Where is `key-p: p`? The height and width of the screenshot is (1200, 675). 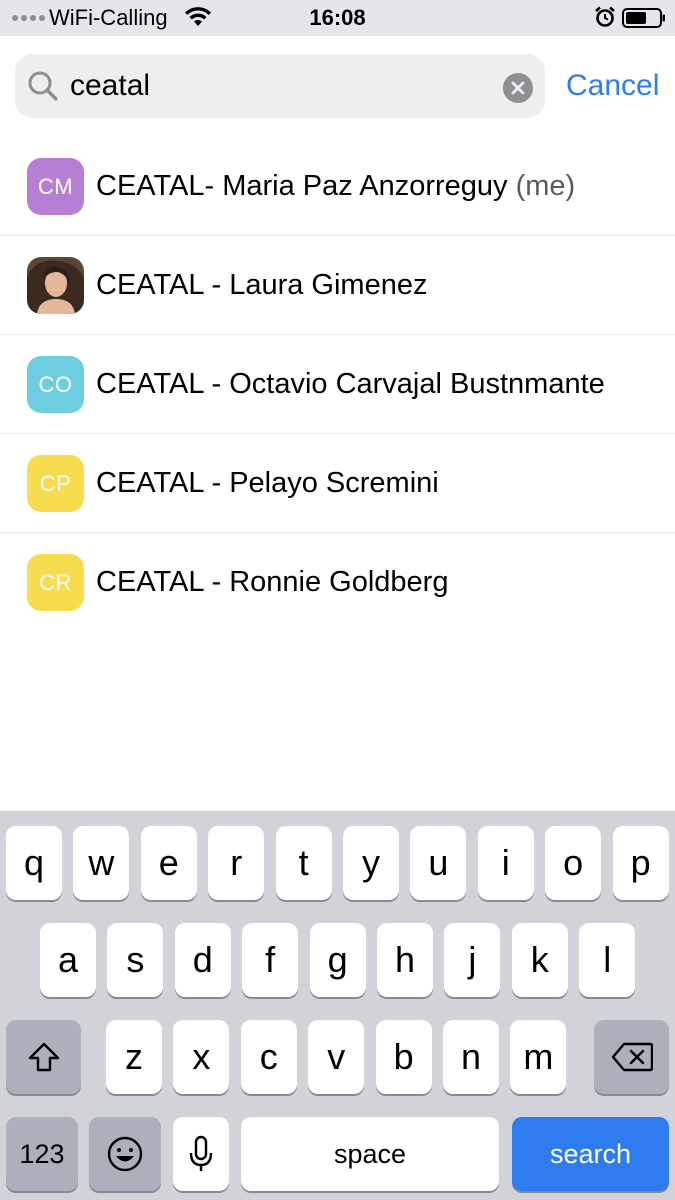 key-p: p is located at coordinates (640, 863).